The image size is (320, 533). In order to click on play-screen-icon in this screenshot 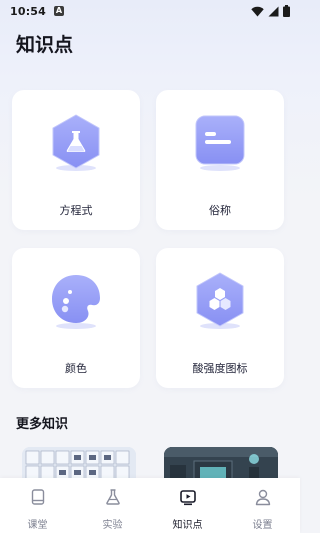, I will do `click(187, 498)`.